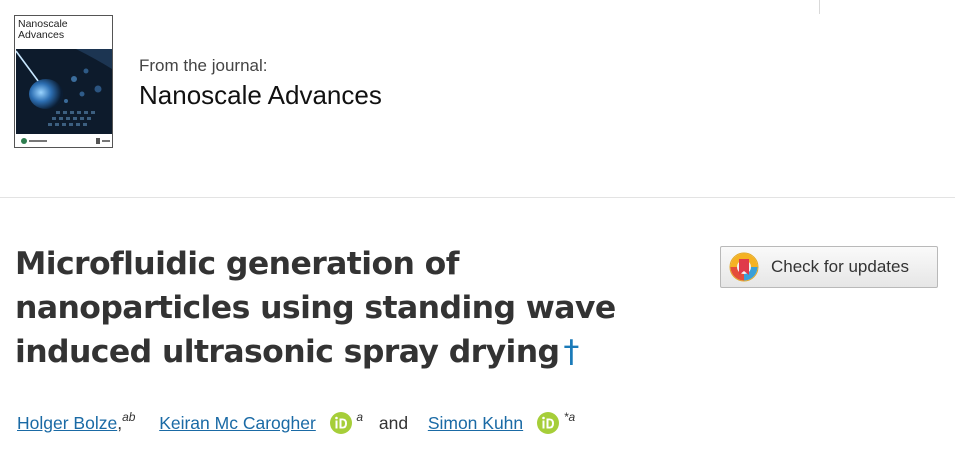 Image resolution: width=955 pixels, height=450 pixels. I want to click on journal-name: Nanoscale Advances, so click(260, 95).